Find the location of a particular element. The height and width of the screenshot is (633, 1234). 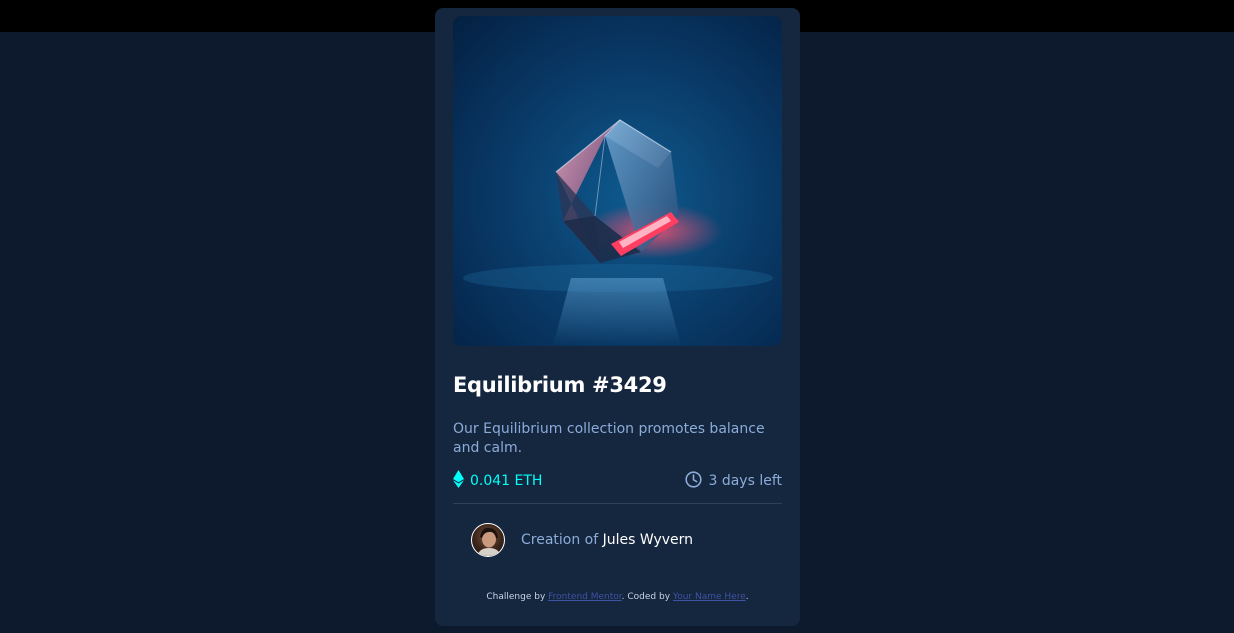

time-left-label: 3 days left is located at coordinates (745, 481).